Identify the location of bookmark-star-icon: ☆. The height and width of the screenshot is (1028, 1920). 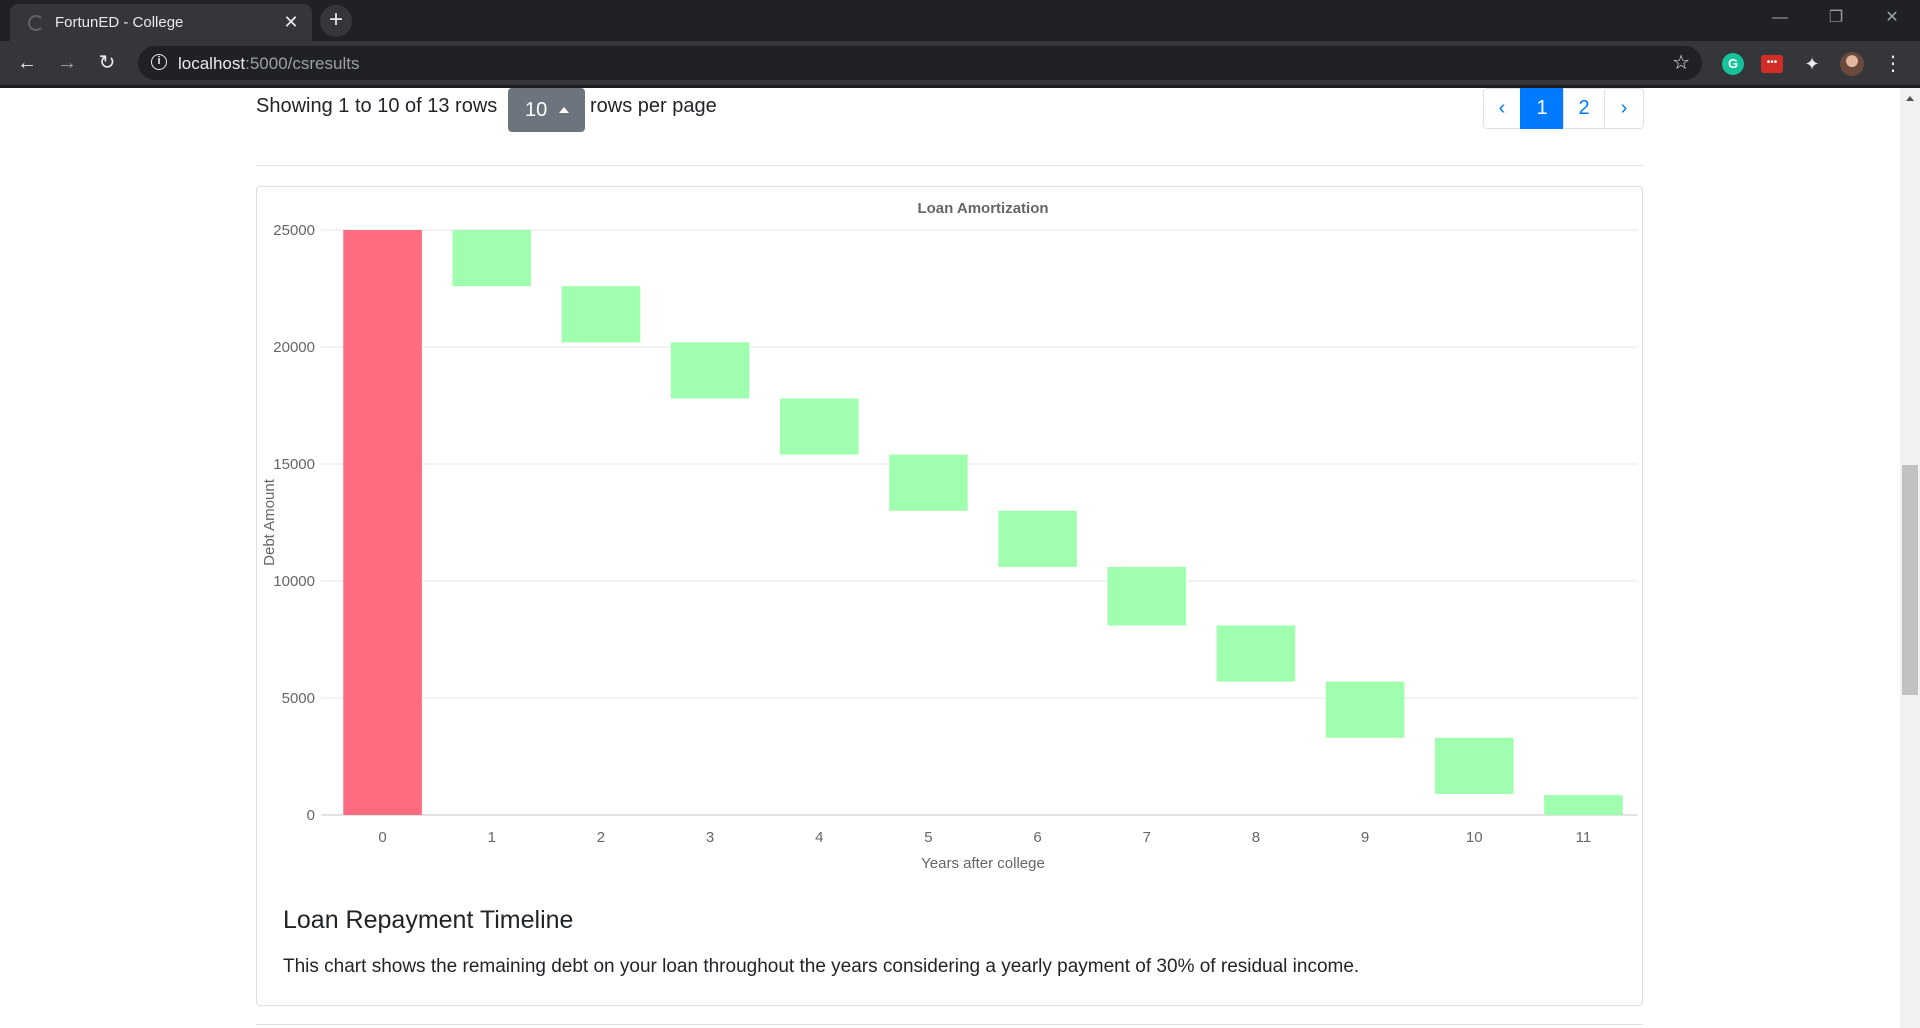
(1681, 62).